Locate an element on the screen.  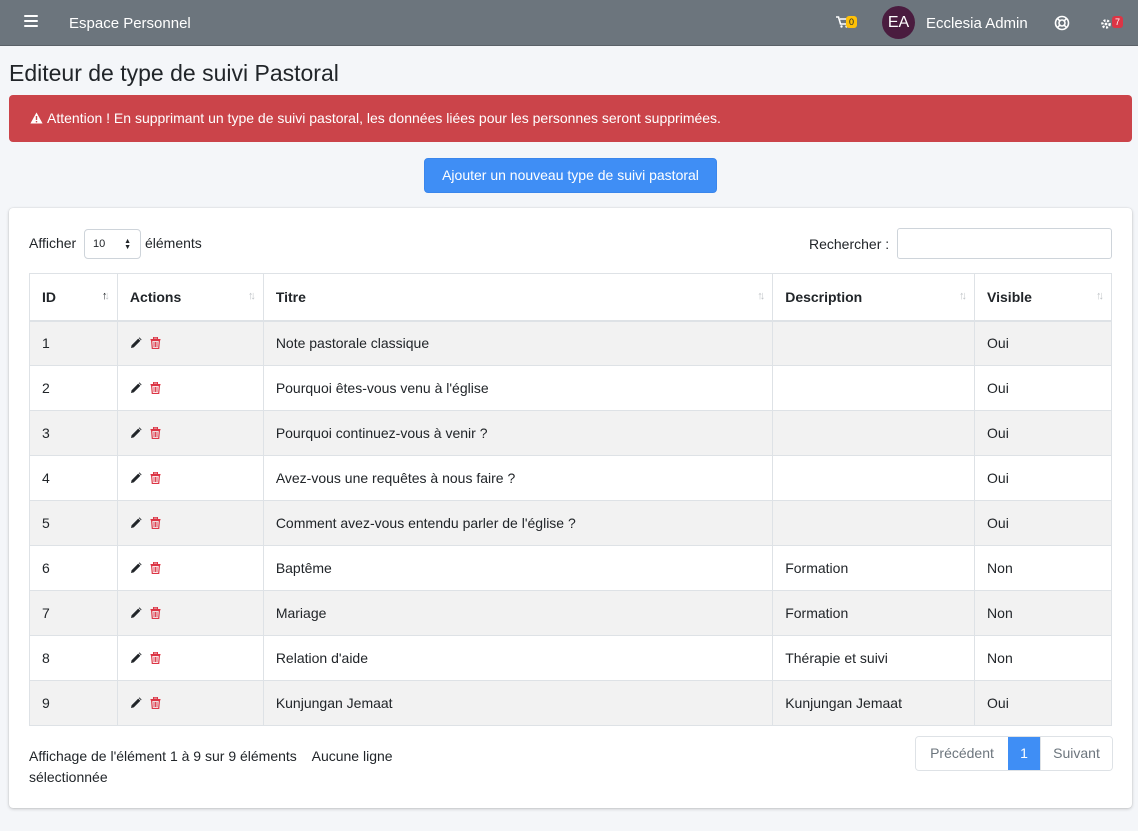
page-length-select: 10 ▲ ▼ is located at coordinates (112, 244).